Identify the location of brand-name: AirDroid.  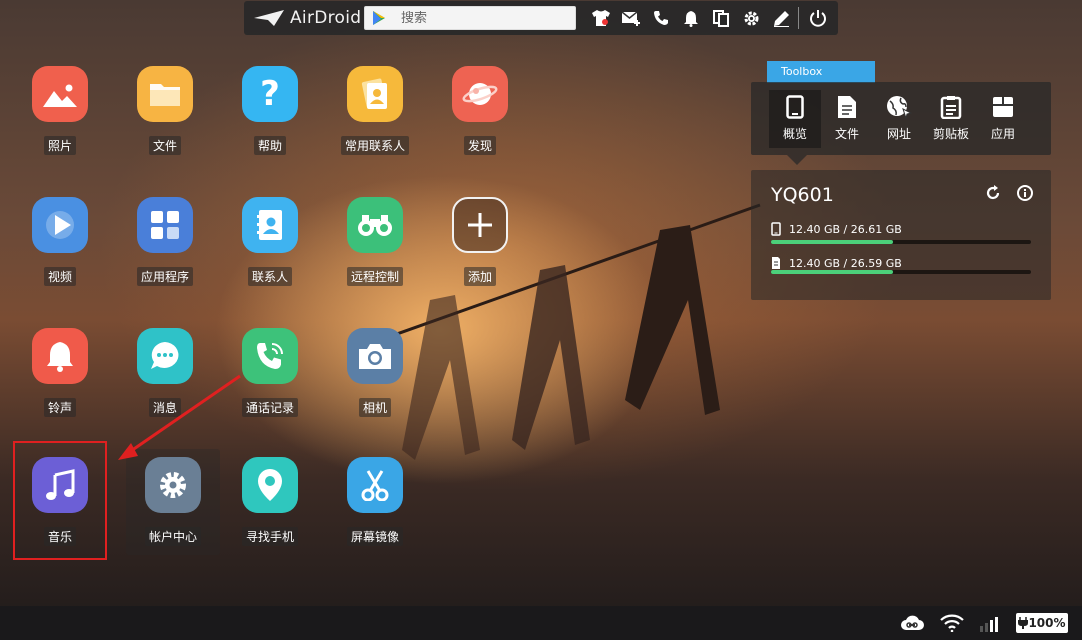
(326, 18).